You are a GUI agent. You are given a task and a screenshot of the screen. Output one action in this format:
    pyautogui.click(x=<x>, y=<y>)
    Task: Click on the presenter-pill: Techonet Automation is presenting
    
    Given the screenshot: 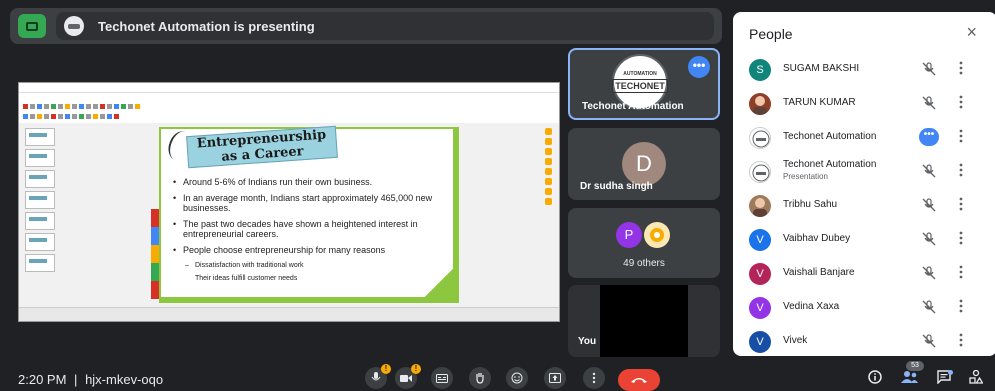 What is the action you would take?
    pyautogui.click(x=385, y=26)
    